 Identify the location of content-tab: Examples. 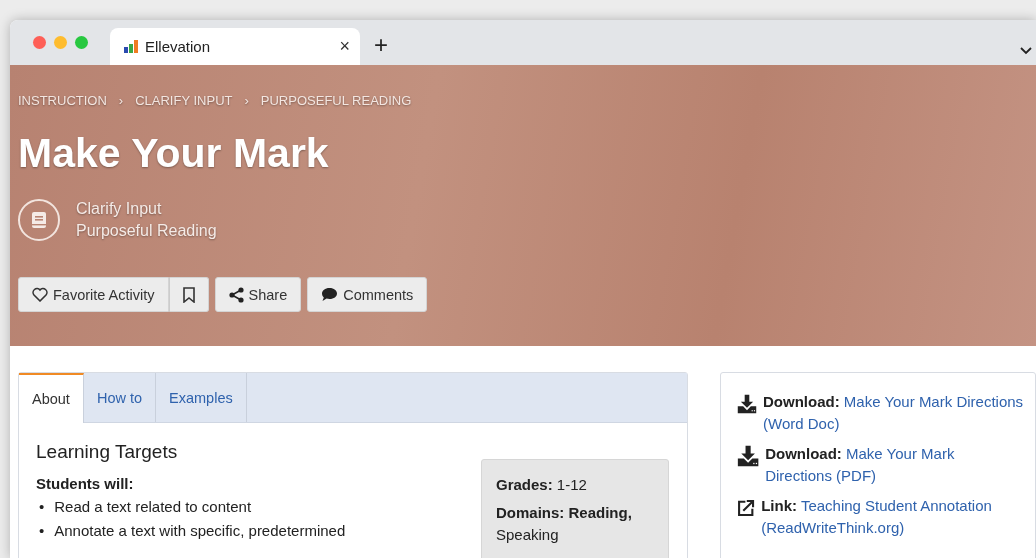
(201, 397).